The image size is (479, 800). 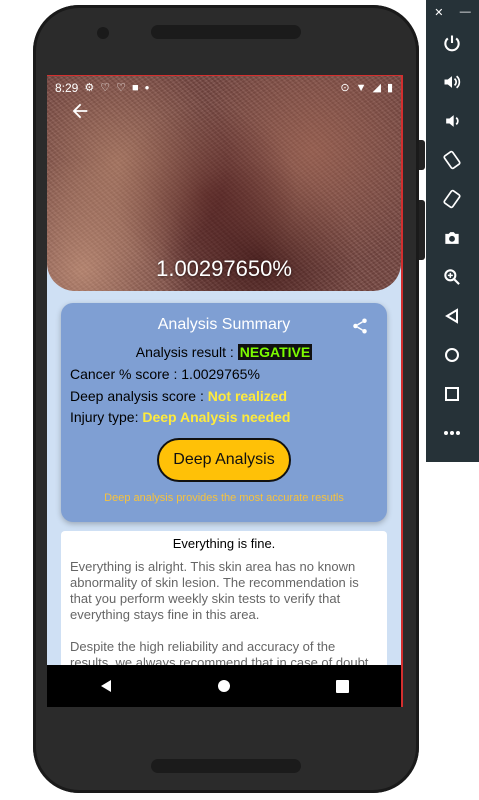 I want to click on deep-score-row: Deep analysis score : Not realized, so click(x=178, y=396).